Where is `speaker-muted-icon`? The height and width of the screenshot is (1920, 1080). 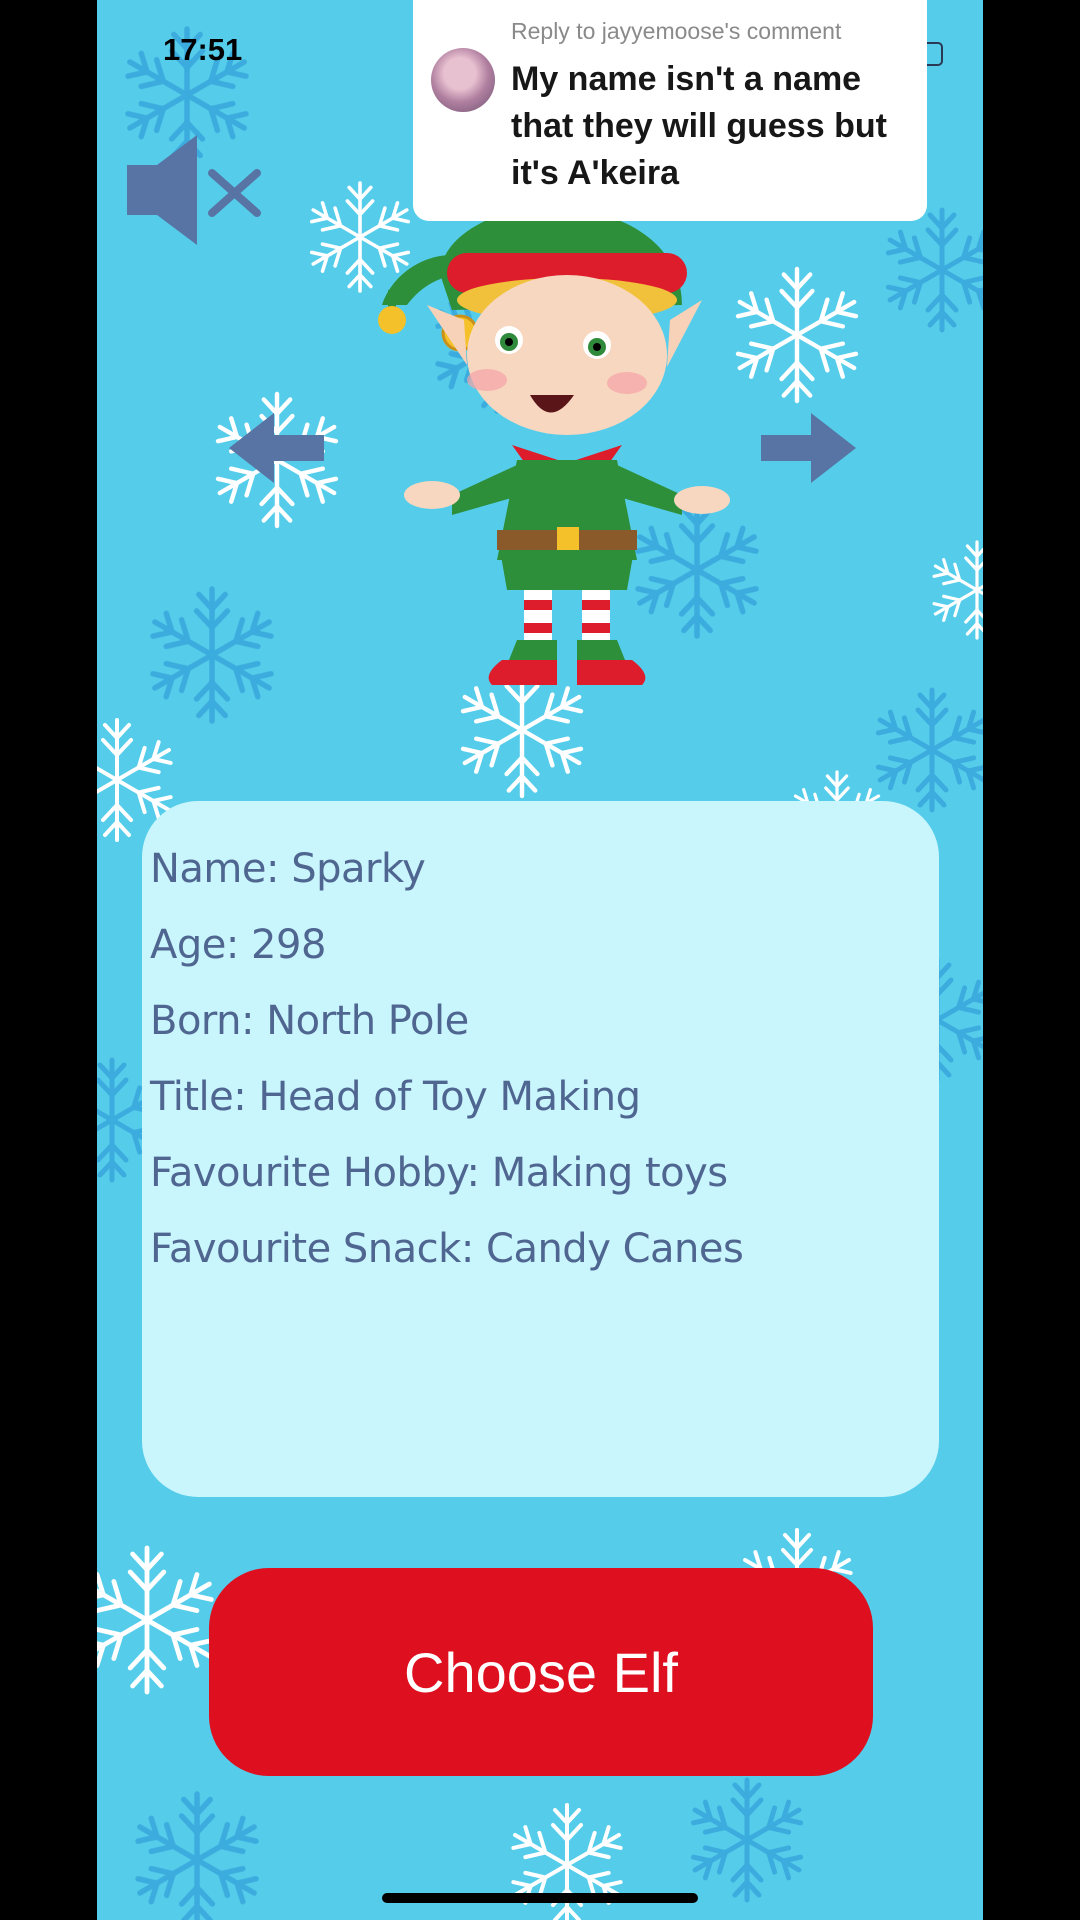 speaker-muted-icon is located at coordinates (197, 190).